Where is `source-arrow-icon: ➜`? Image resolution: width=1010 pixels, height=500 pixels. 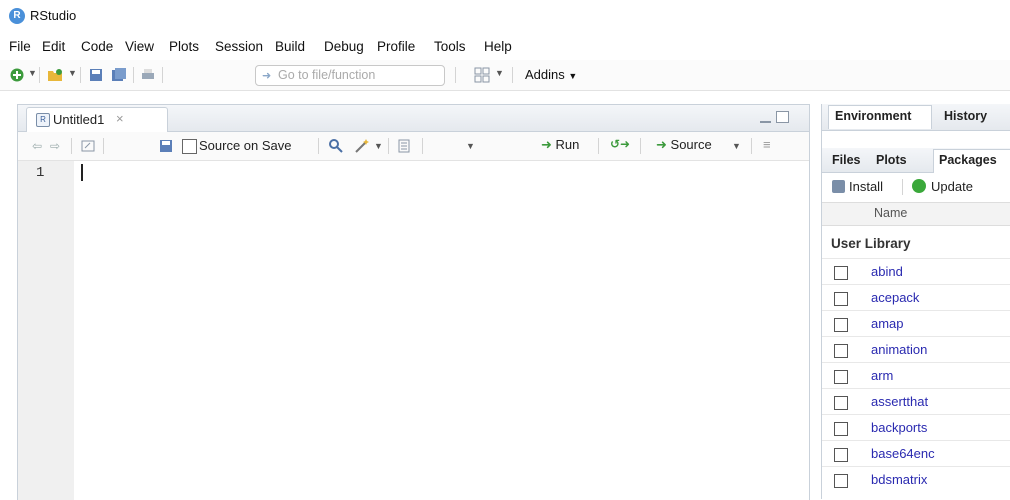
source-arrow-icon: ➜ is located at coordinates (661, 144).